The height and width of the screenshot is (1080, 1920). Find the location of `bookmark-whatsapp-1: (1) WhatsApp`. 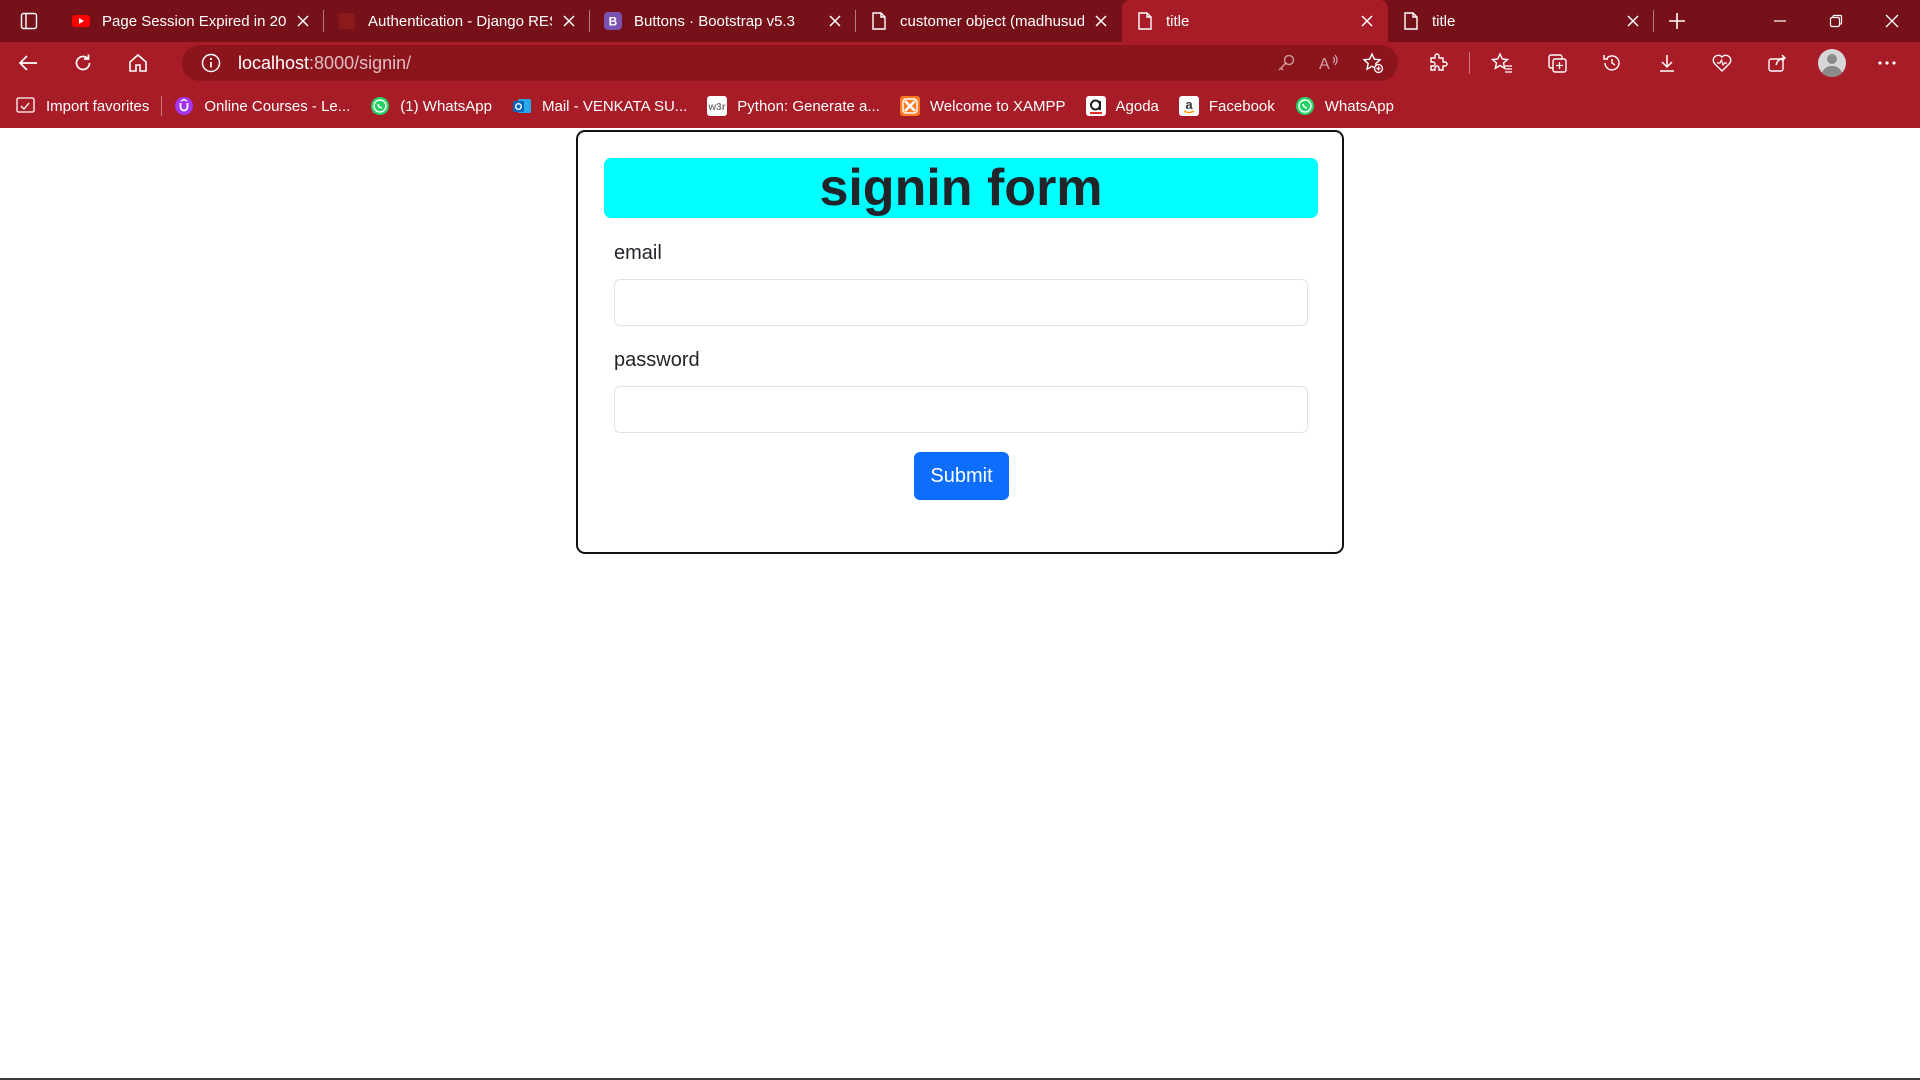

bookmark-whatsapp-1: (1) WhatsApp is located at coordinates (431, 106).